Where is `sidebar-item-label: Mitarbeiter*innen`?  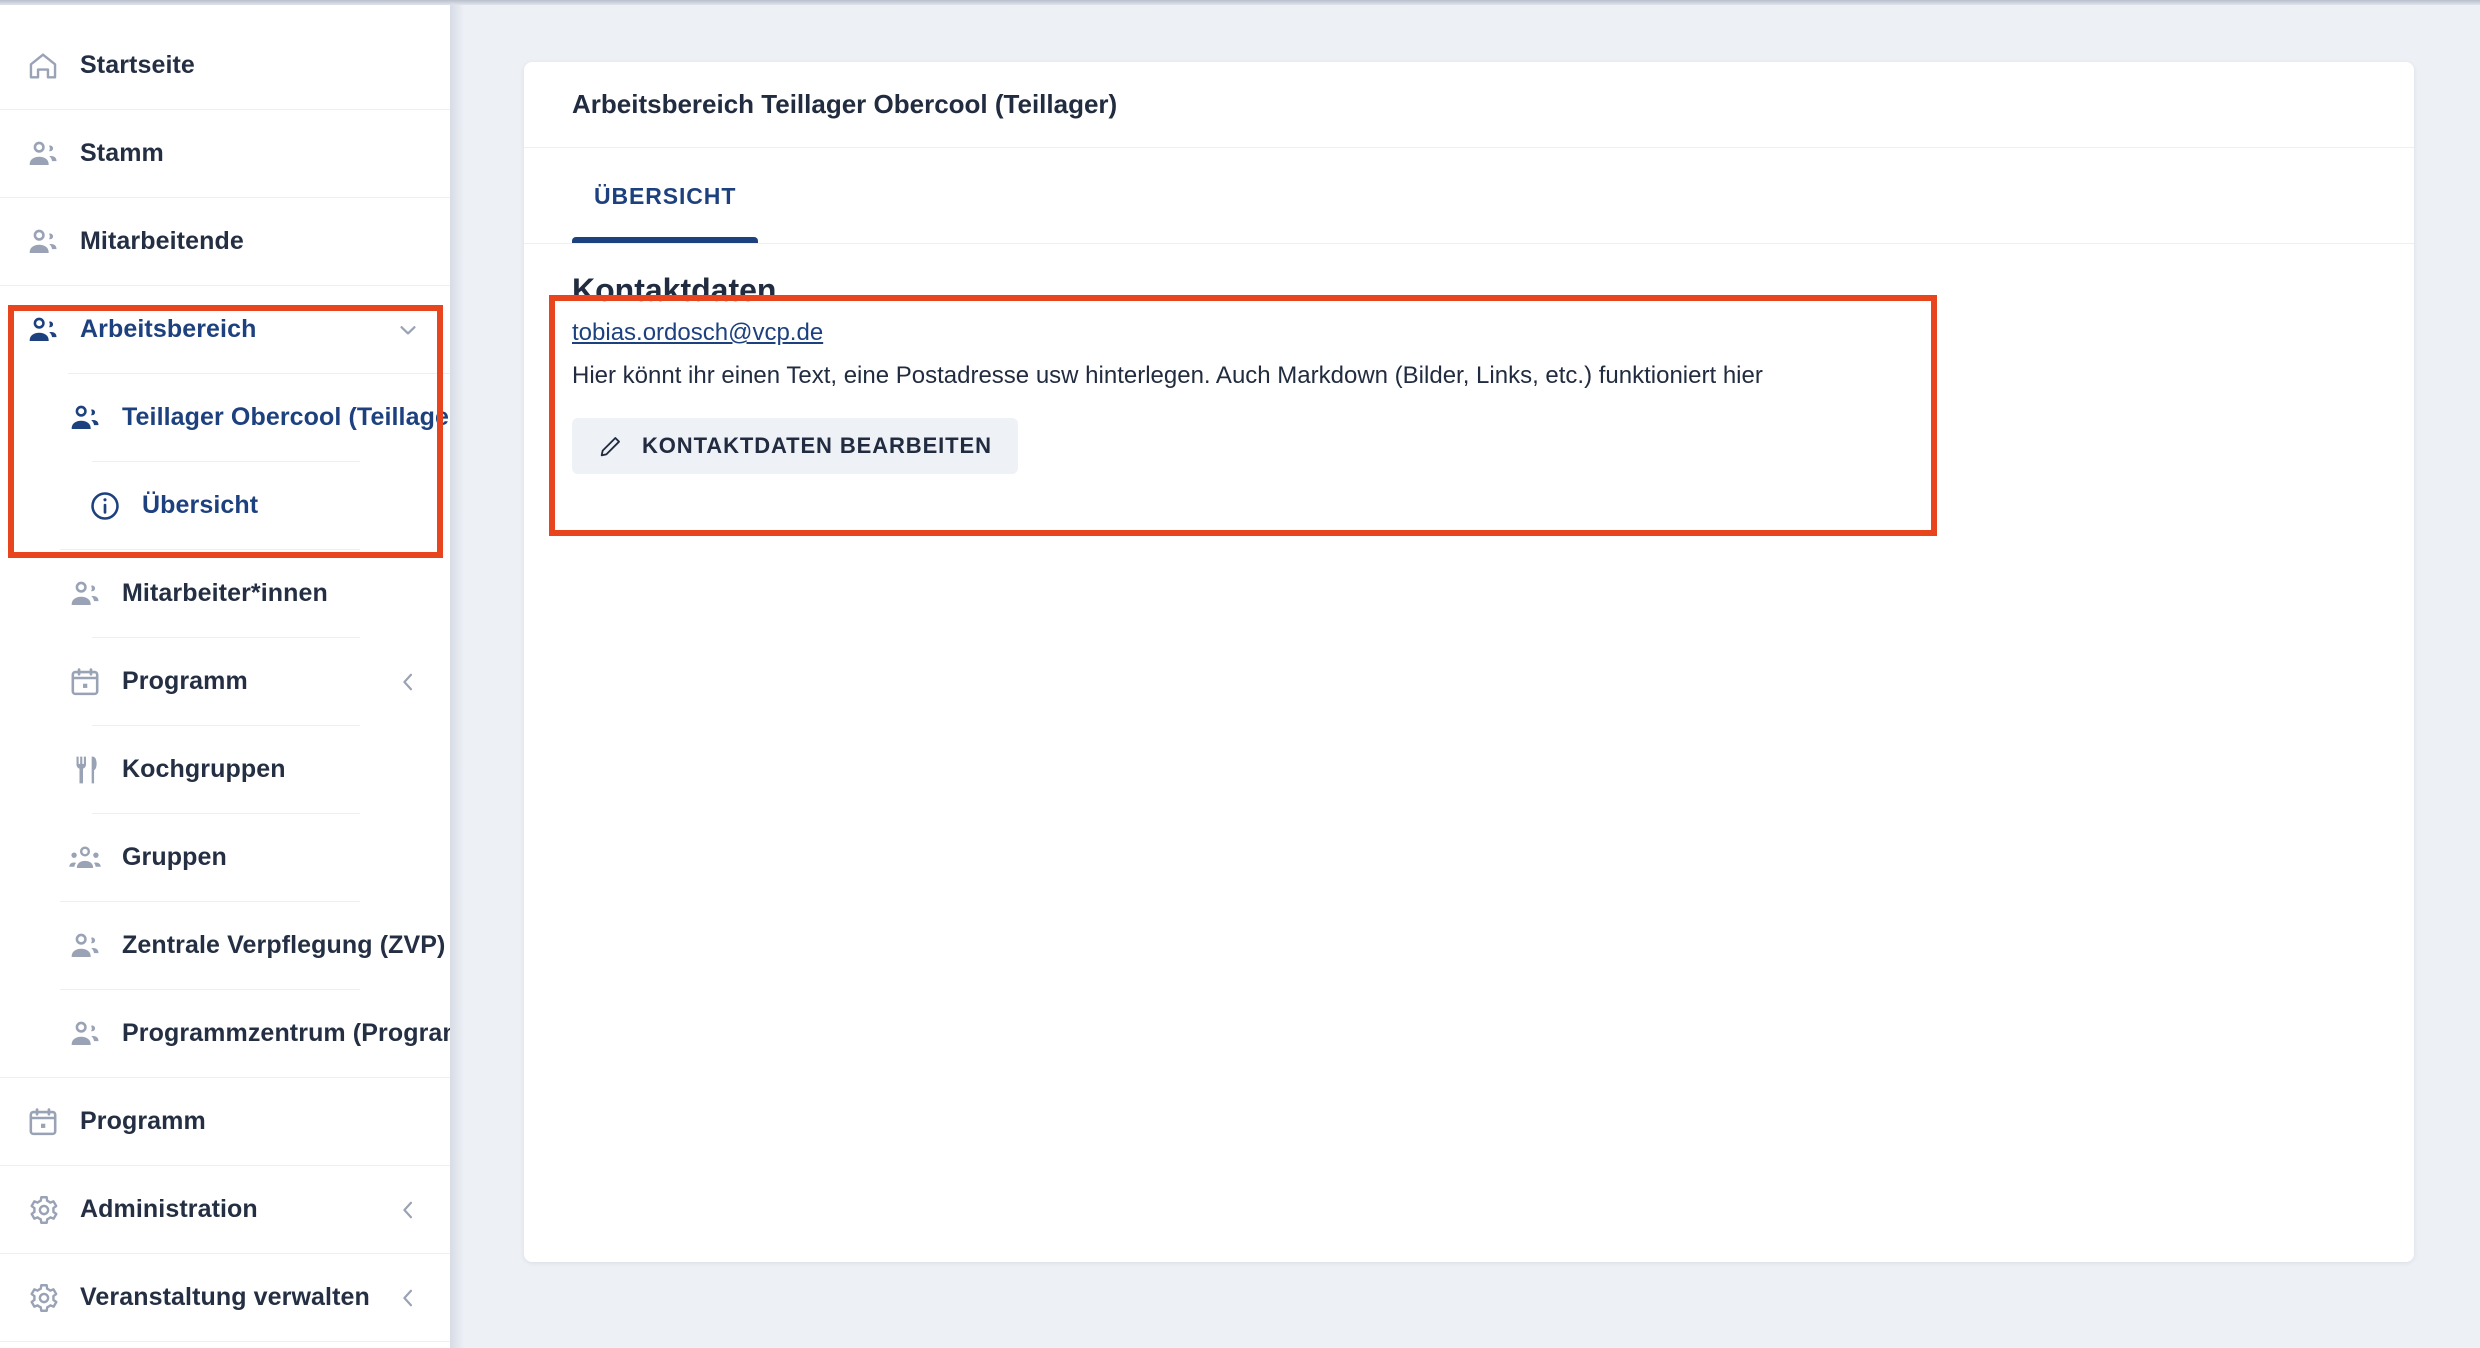 sidebar-item-label: Mitarbeiter*innen is located at coordinates (225, 593).